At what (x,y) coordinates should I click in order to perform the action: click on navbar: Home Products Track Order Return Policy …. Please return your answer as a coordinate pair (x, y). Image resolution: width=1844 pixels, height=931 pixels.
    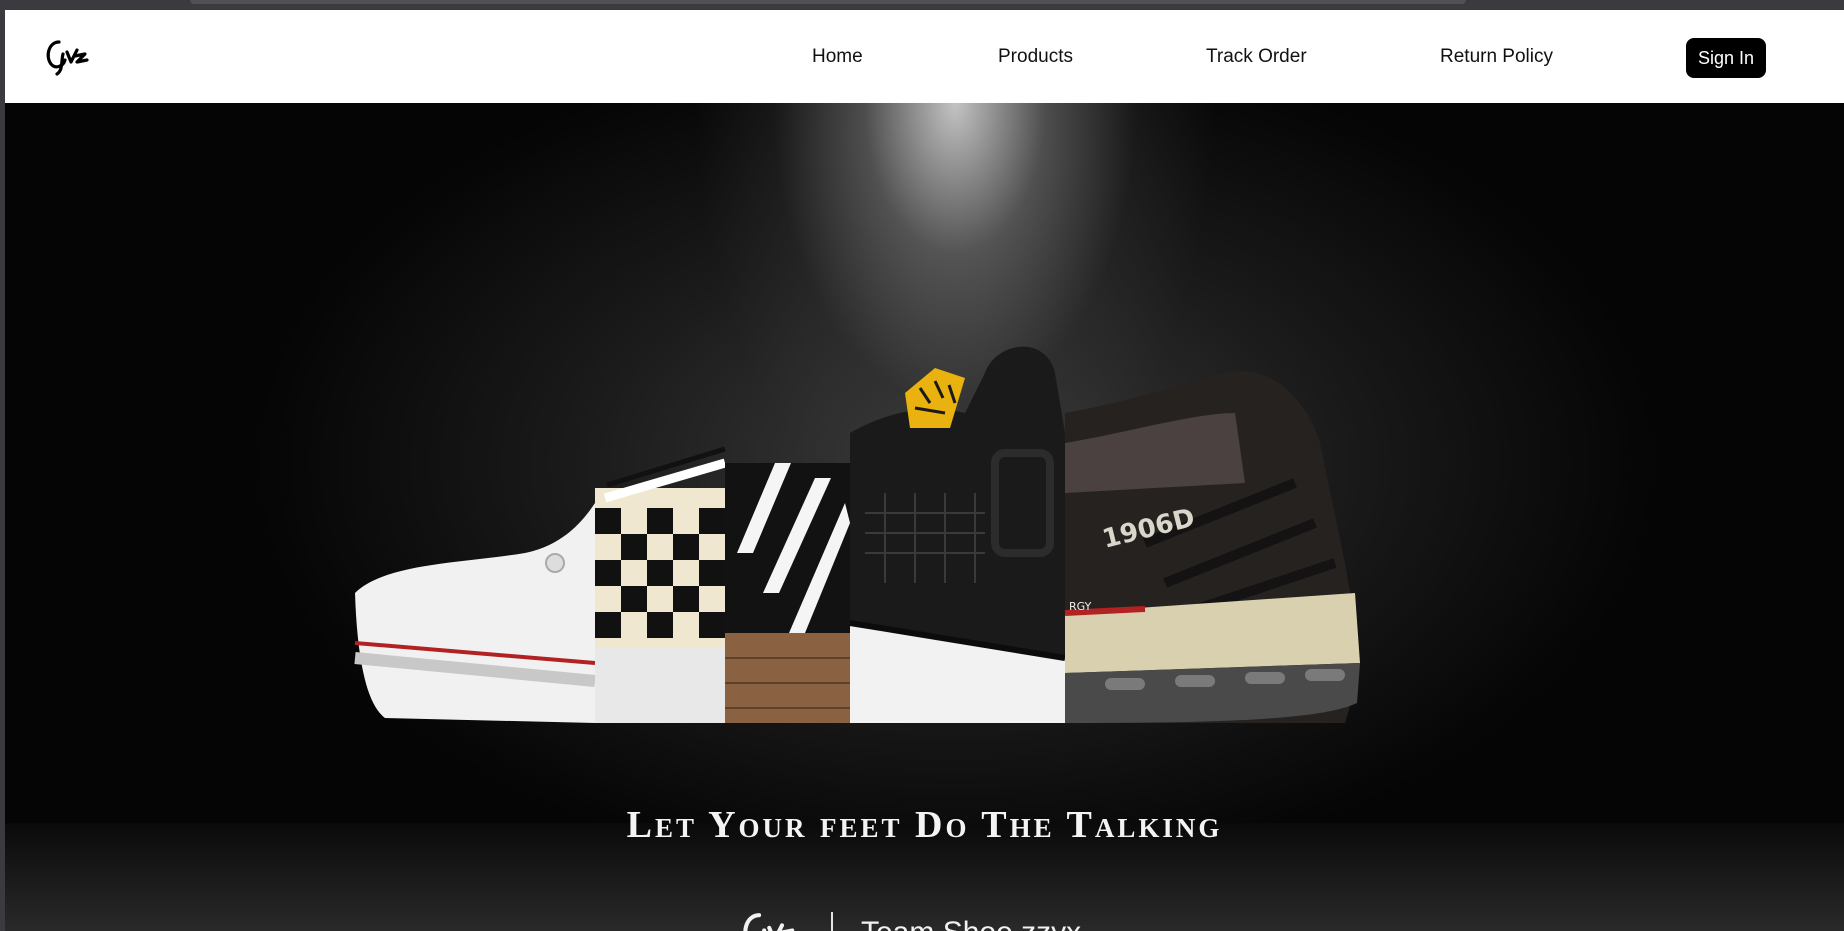
    Looking at the image, I should click on (924, 56).